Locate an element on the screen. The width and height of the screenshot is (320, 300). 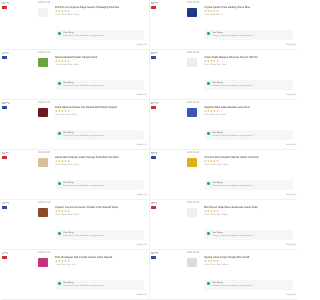
product-variant: Color: White Size: 5cm is located at coordinates (215, 65).